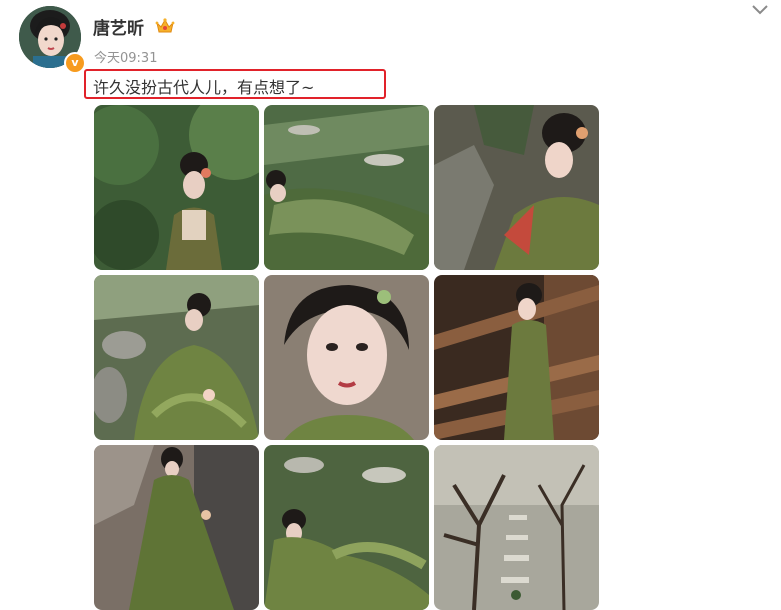 This screenshot has height=610, width=781. What do you see at coordinates (75, 63) in the screenshot?
I see `verified-badge-icon: v` at bounding box center [75, 63].